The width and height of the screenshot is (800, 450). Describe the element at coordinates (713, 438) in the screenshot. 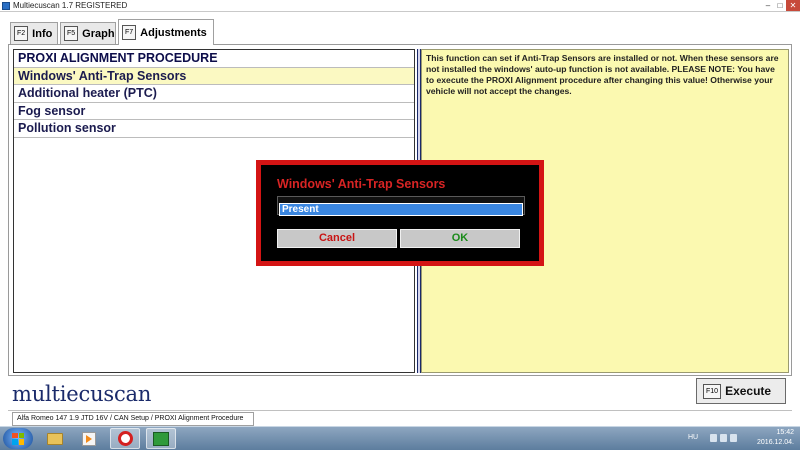

I see `flag-icon` at that location.